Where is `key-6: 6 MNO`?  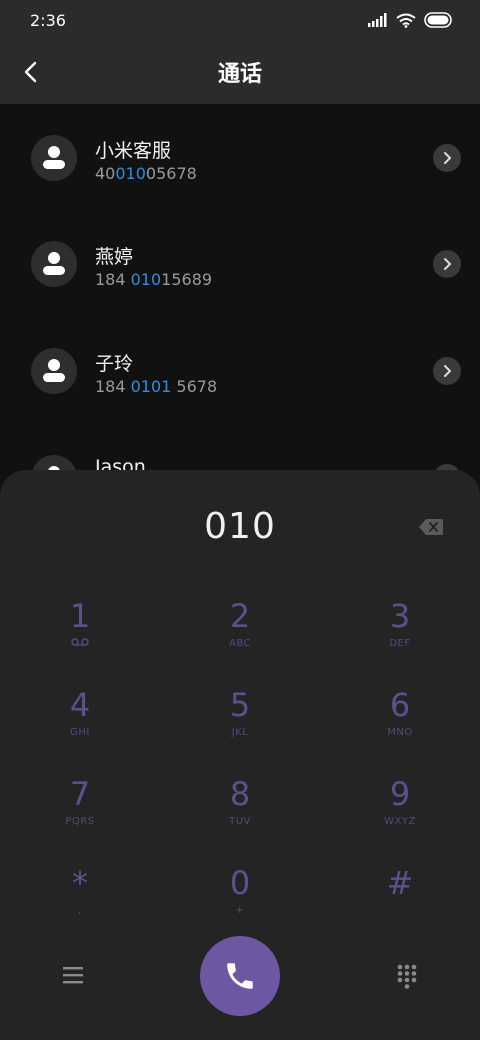 key-6: 6 MNO is located at coordinates (400, 727).